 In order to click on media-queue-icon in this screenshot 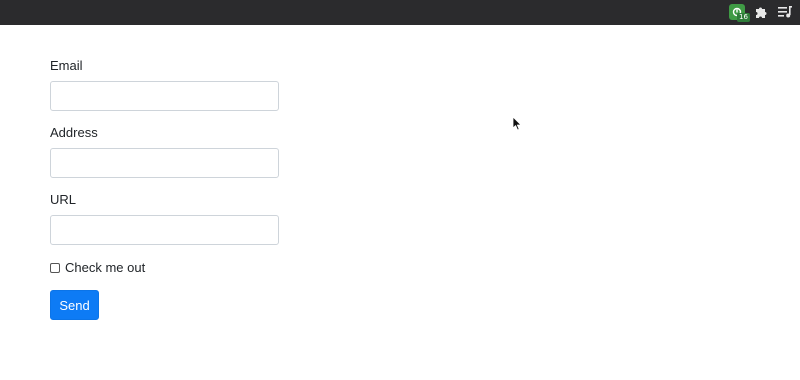, I will do `click(785, 12)`.